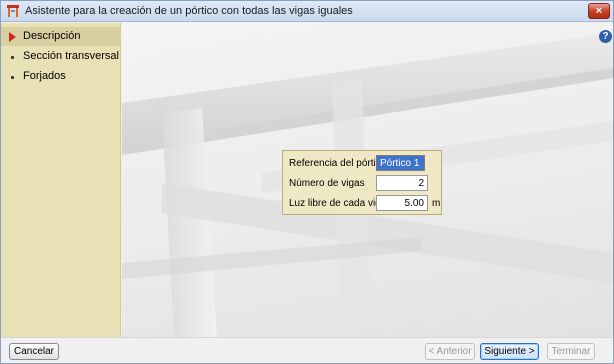  What do you see at coordinates (402, 183) in the screenshot?
I see `num-vigas-input` at bounding box center [402, 183].